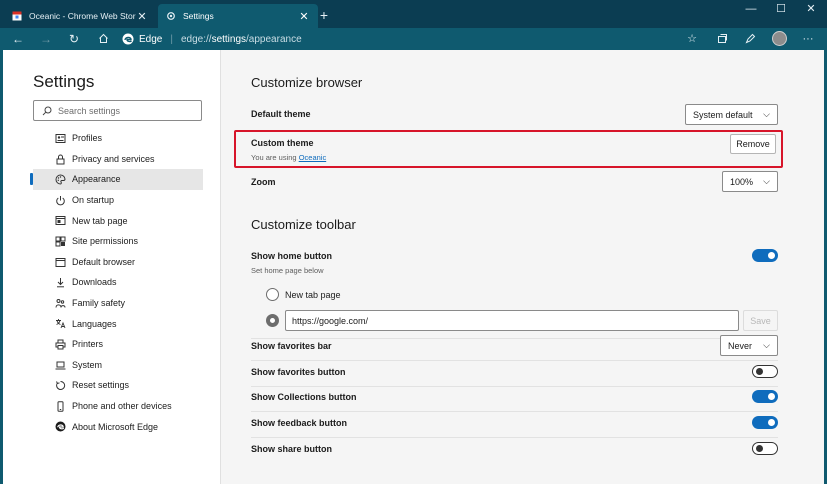  What do you see at coordinates (779, 38) in the screenshot?
I see `profile-avatar` at bounding box center [779, 38].